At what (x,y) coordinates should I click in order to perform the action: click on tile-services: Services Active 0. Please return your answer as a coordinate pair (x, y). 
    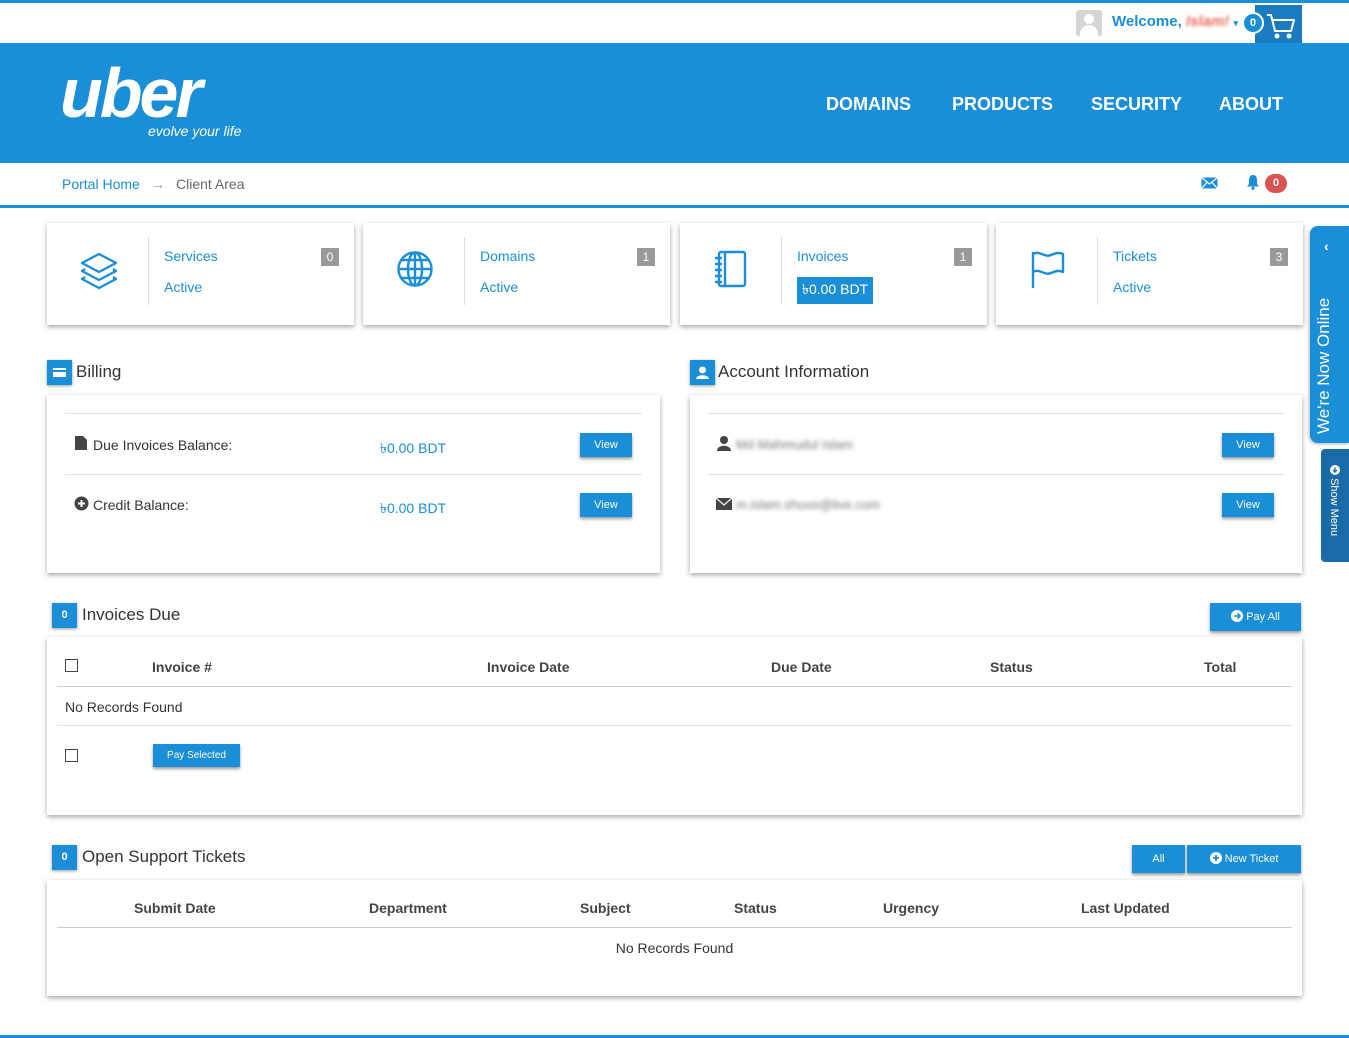
    Looking at the image, I should click on (200, 274).